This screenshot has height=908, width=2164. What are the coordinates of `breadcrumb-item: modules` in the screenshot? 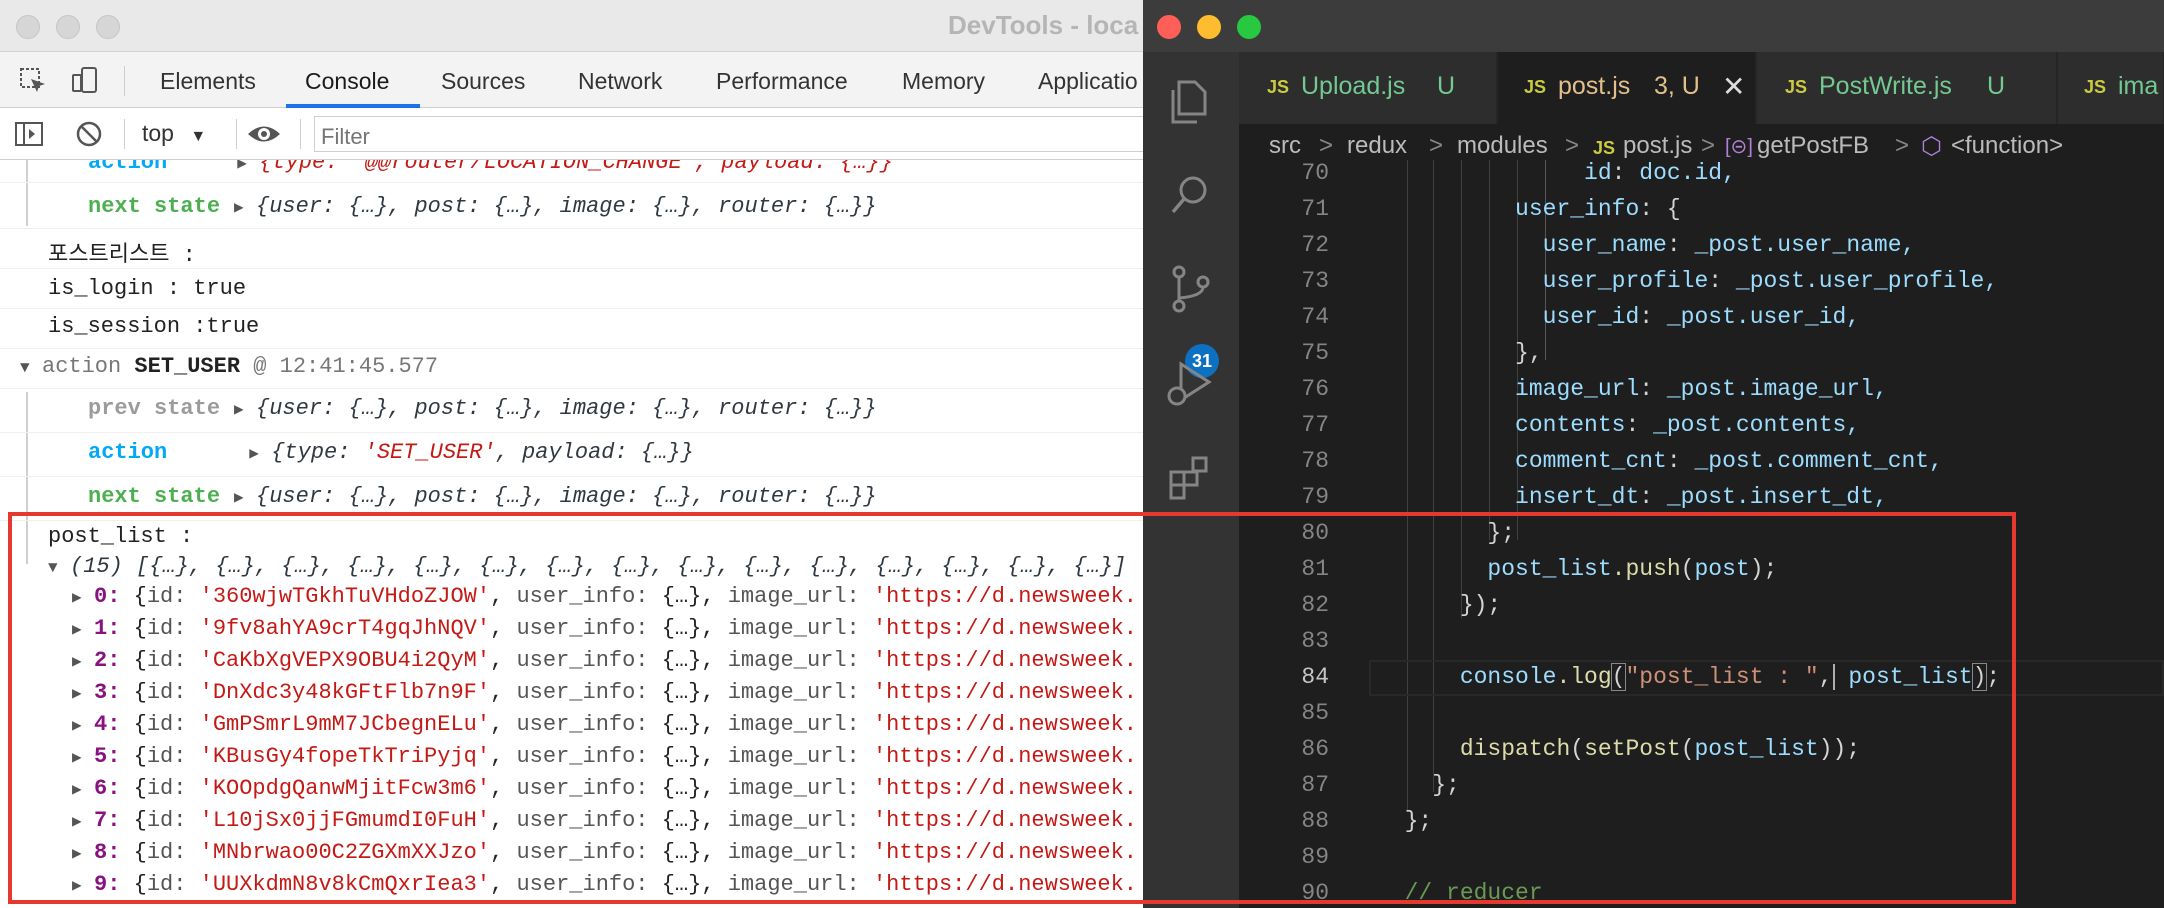 It's located at (1502, 146).